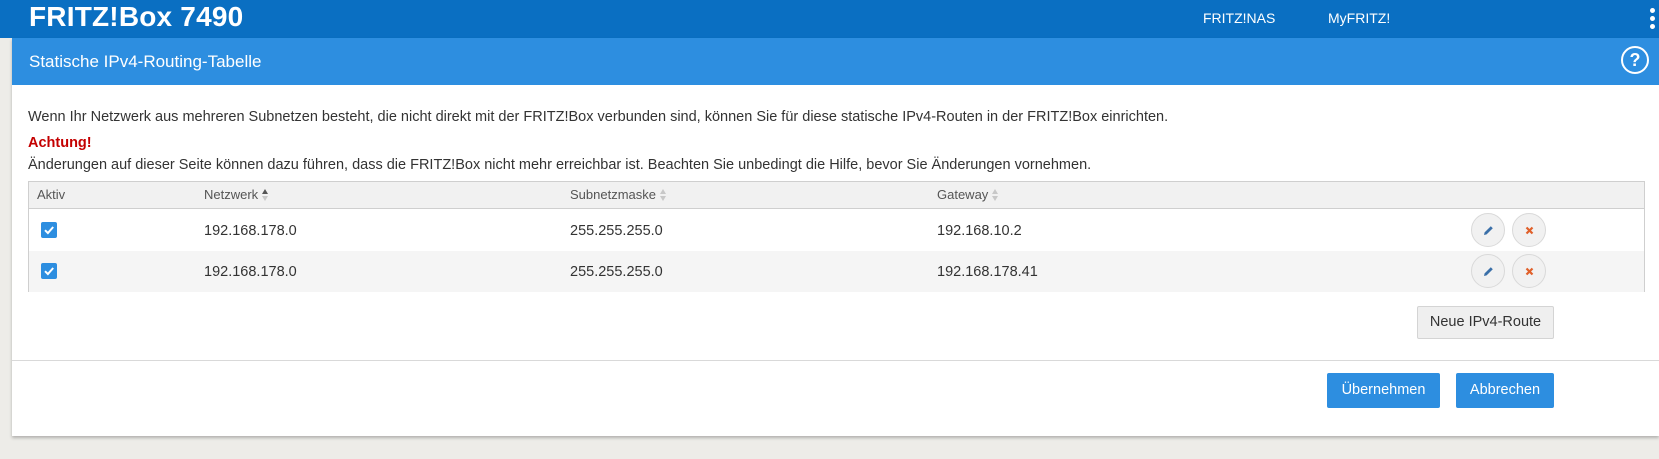 The height and width of the screenshot is (459, 1659). Describe the element at coordinates (613, 194) in the screenshot. I see `column-header-label: Subnetzmaske` at that location.